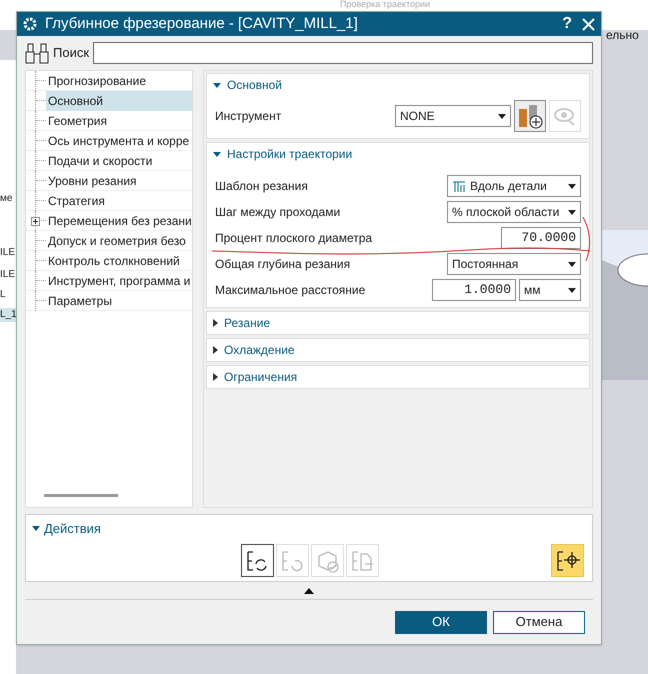 The height and width of the screenshot is (674, 648). Describe the element at coordinates (567, 560) in the screenshot. I see `locate-button` at that location.